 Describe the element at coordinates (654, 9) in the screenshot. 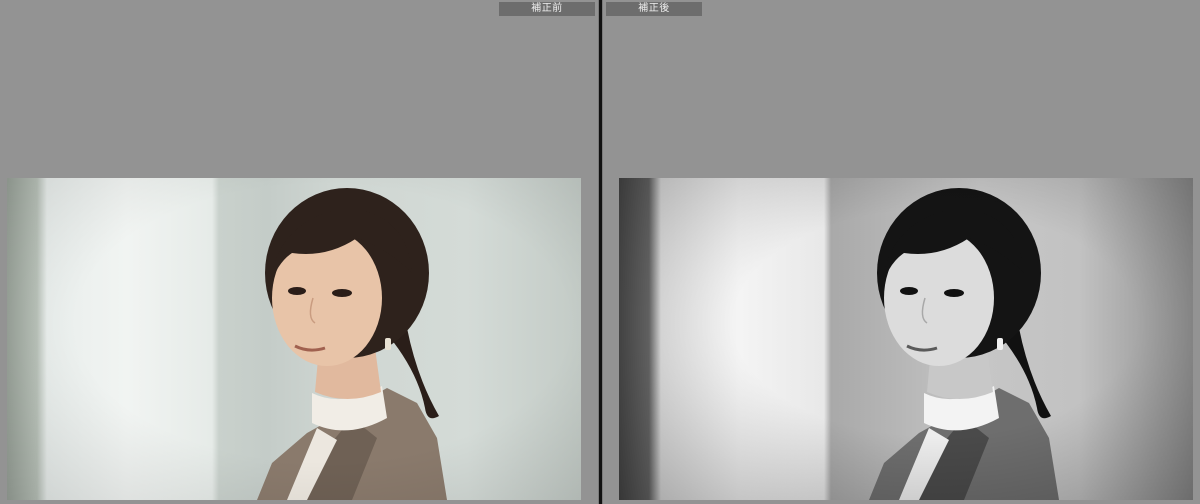

I see `after-label: 補正後` at that location.